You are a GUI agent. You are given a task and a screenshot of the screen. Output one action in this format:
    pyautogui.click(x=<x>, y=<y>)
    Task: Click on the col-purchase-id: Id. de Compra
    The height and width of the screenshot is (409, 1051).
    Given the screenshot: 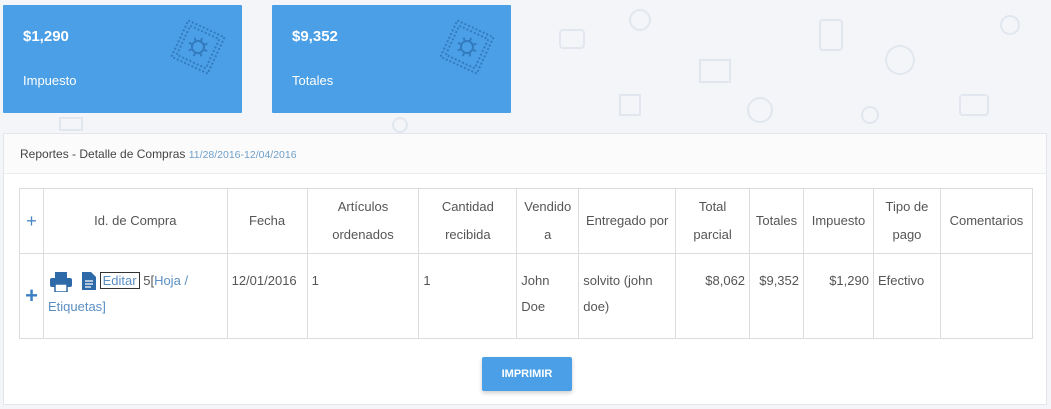 What is the action you would take?
    pyautogui.click(x=135, y=221)
    